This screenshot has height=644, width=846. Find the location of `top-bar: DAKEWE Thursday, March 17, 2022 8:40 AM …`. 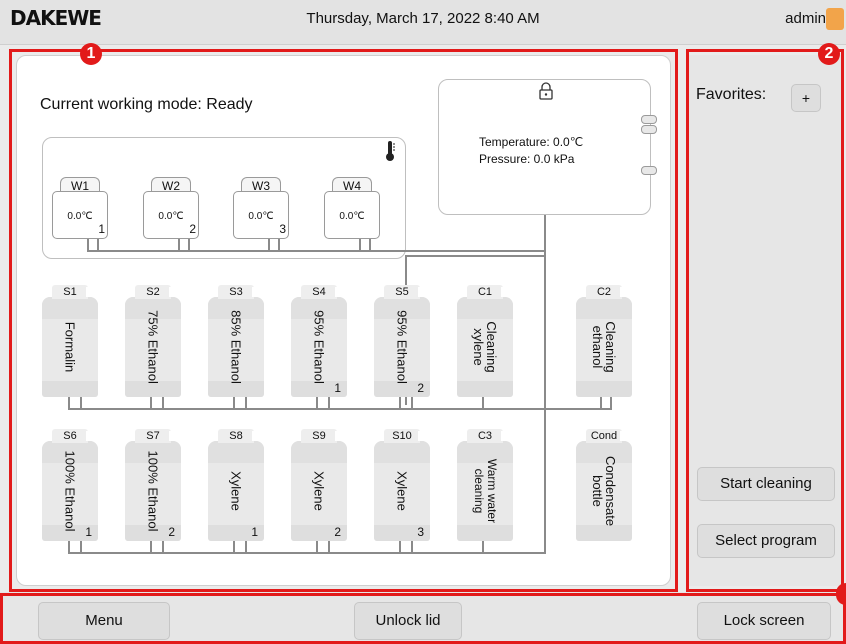

top-bar: DAKEWE Thursday, March 17, 2022 8:40 AM … is located at coordinates (423, 22).